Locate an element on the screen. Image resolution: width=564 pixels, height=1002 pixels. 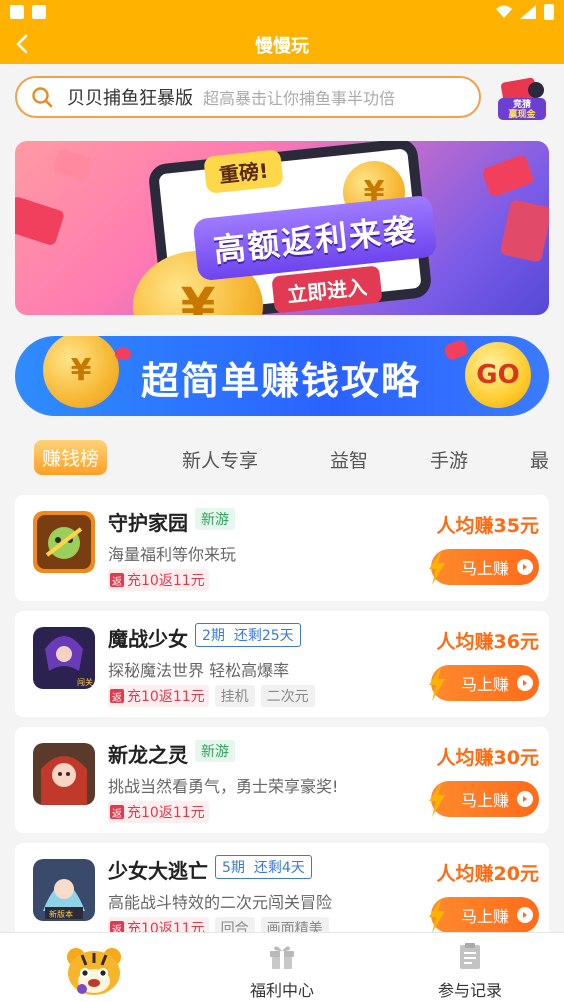
nav-home is located at coordinates (94, 967).